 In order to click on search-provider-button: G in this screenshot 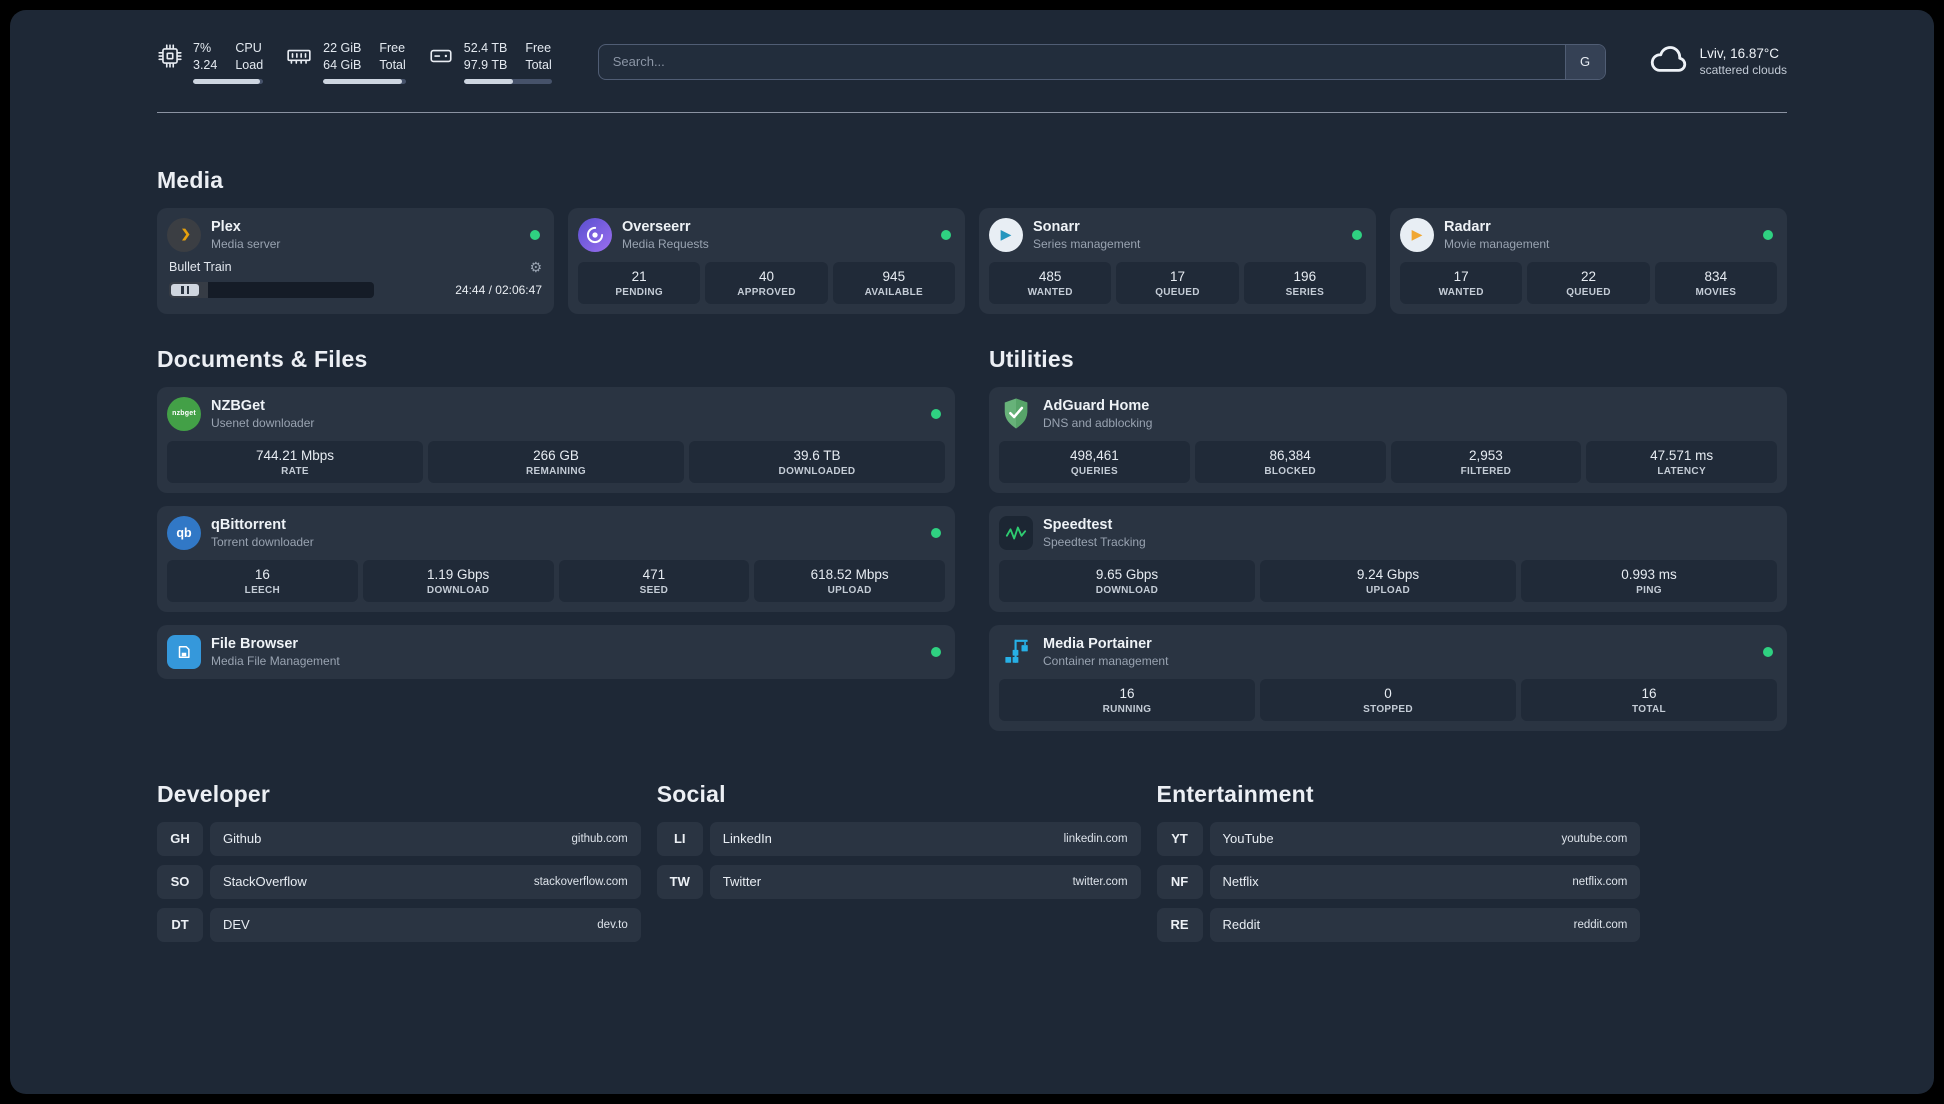, I will do `click(1584, 61)`.